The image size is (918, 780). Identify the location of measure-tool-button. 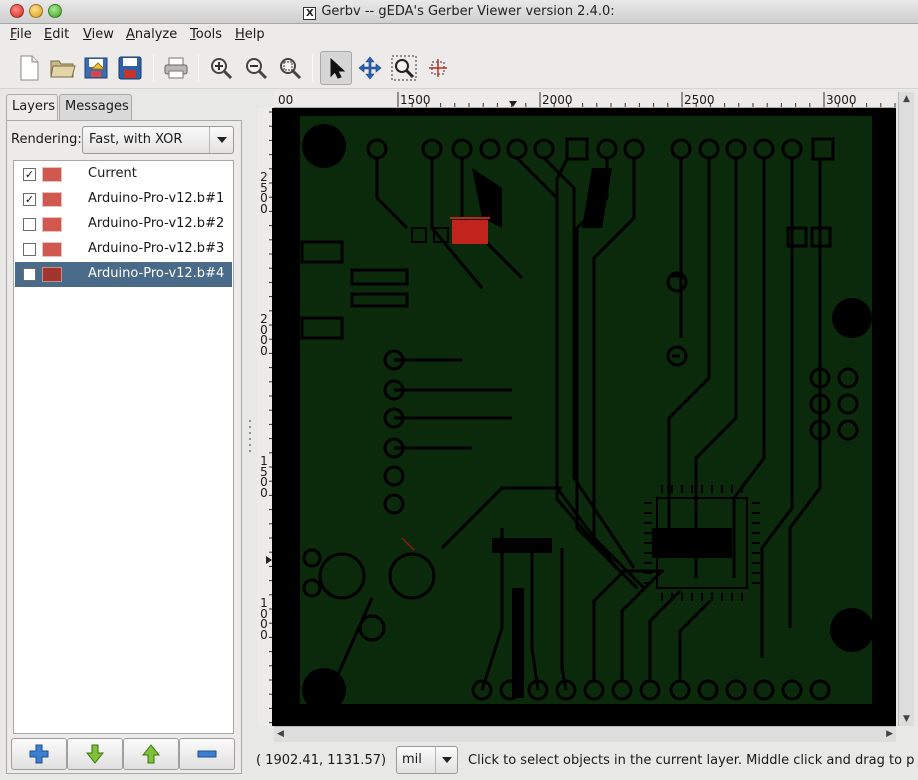
(438, 68).